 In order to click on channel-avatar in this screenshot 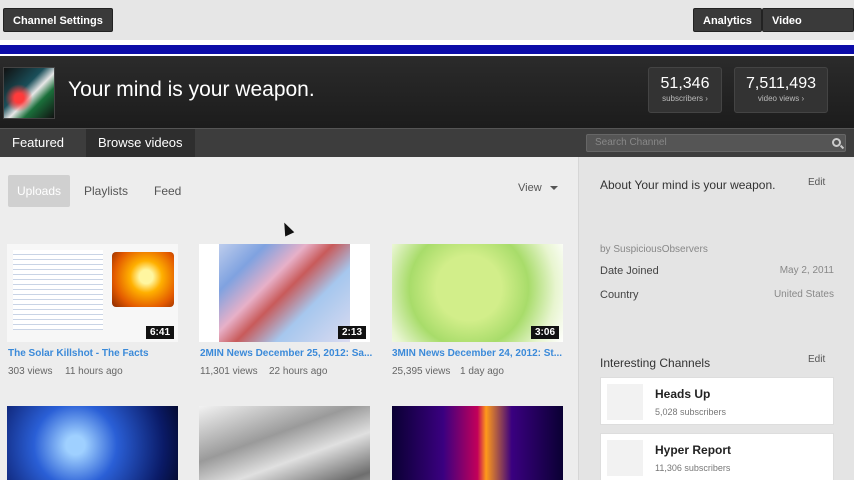, I will do `click(29, 93)`.